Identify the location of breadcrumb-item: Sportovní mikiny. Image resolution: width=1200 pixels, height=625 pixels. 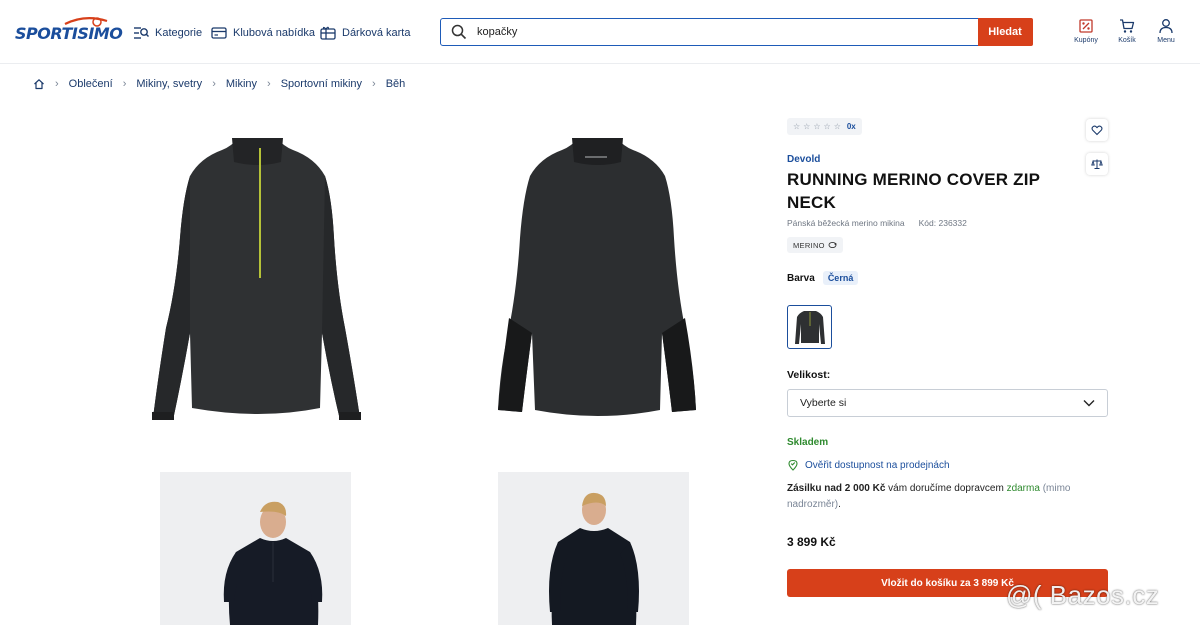
(321, 84).